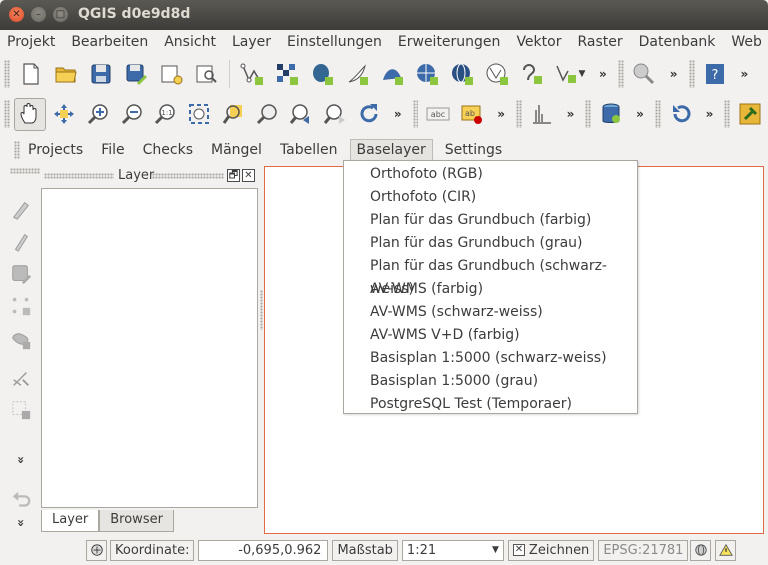 The image size is (768, 565). I want to click on menu-web: Web, so click(746, 42).